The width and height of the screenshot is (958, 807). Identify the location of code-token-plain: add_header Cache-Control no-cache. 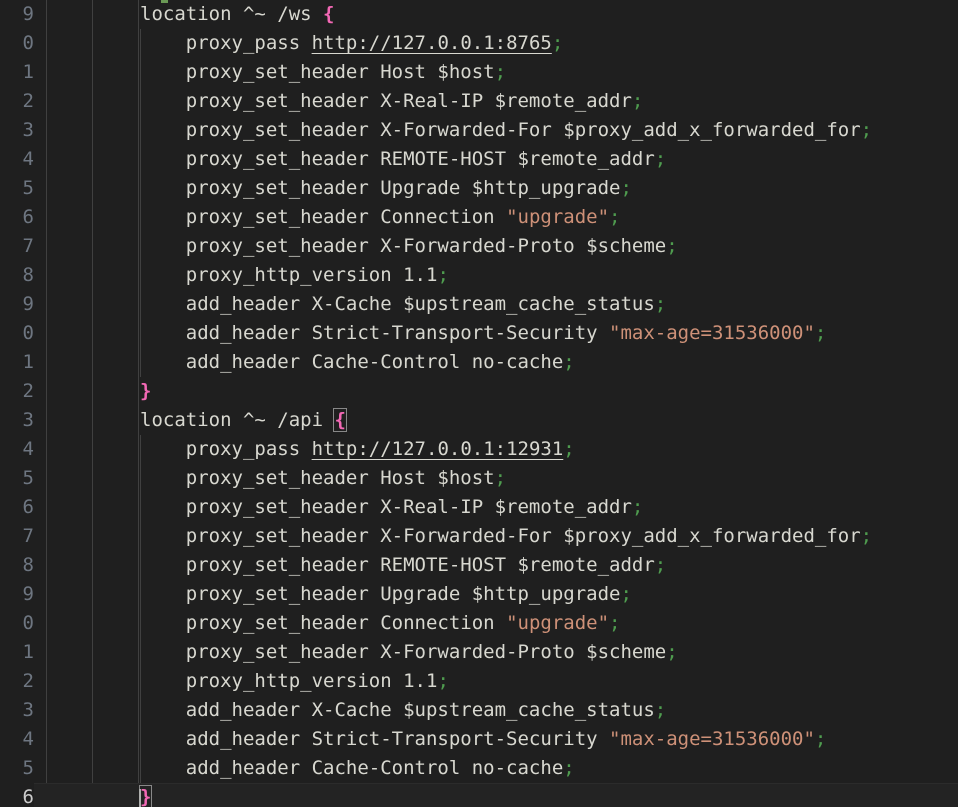
(374, 362).